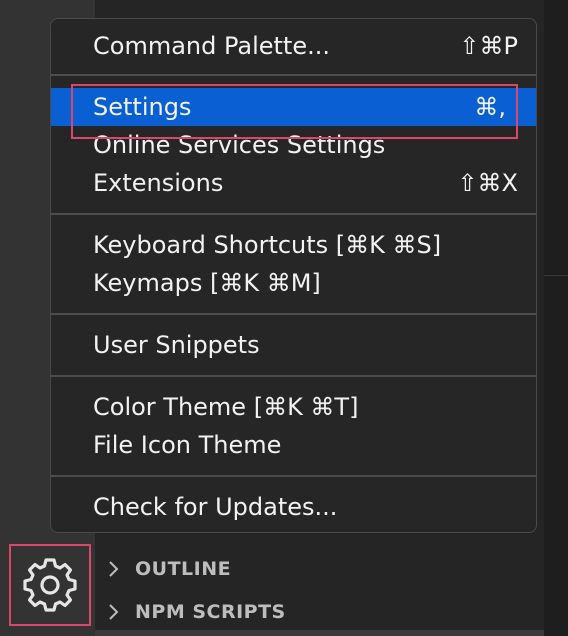 This screenshot has height=636, width=568. I want to click on menu-item-label: Extensions, so click(158, 183).